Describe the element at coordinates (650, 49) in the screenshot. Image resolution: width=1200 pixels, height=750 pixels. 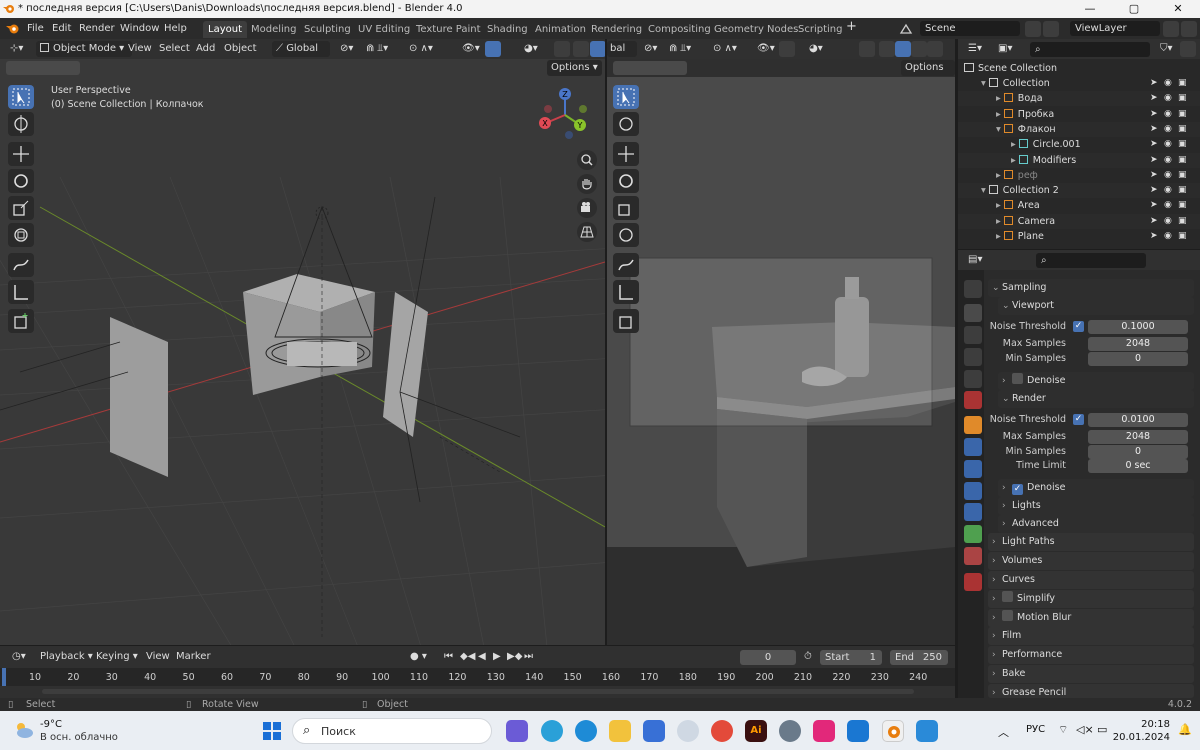
I see `pivot-right-icon: ⊘▾` at that location.